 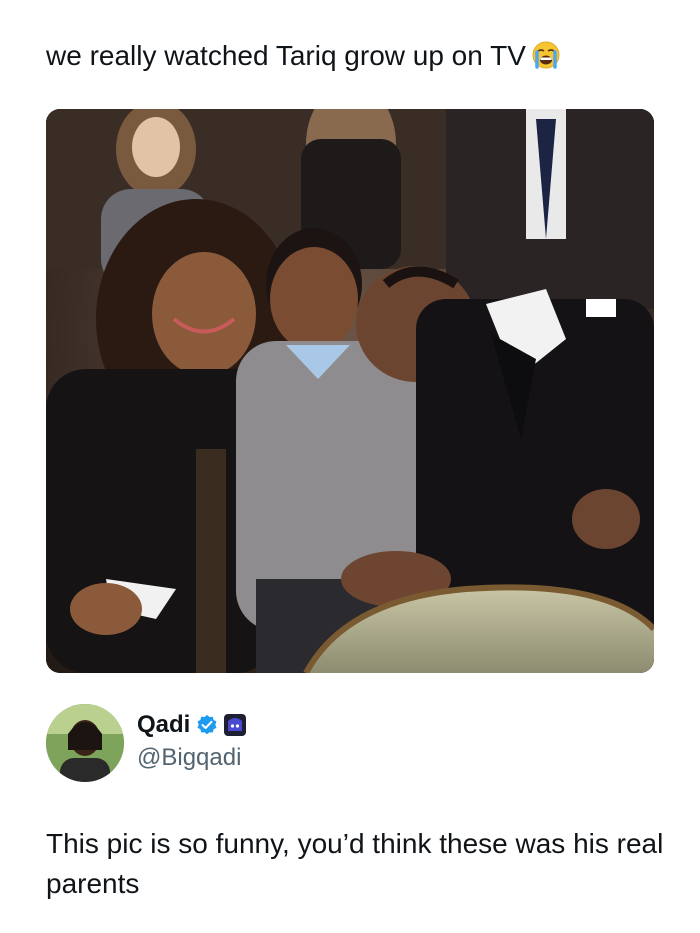 What do you see at coordinates (163, 725) in the screenshot?
I see `author-display-name: Qadi` at bounding box center [163, 725].